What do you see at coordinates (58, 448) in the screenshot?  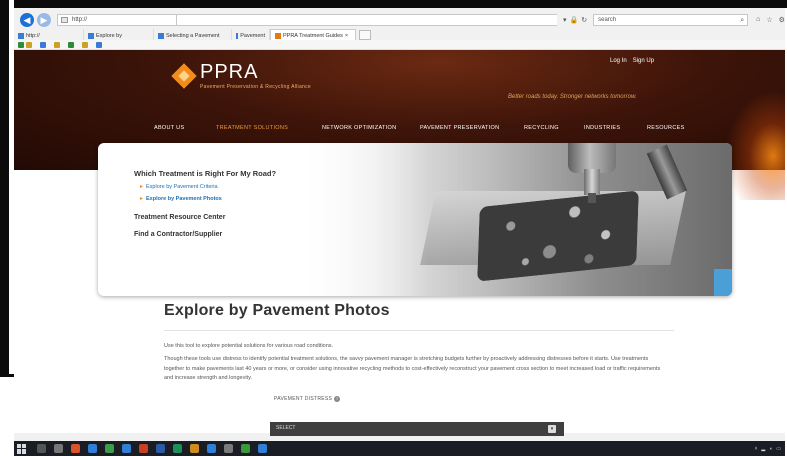 I see `task-view-icon` at bounding box center [58, 448].